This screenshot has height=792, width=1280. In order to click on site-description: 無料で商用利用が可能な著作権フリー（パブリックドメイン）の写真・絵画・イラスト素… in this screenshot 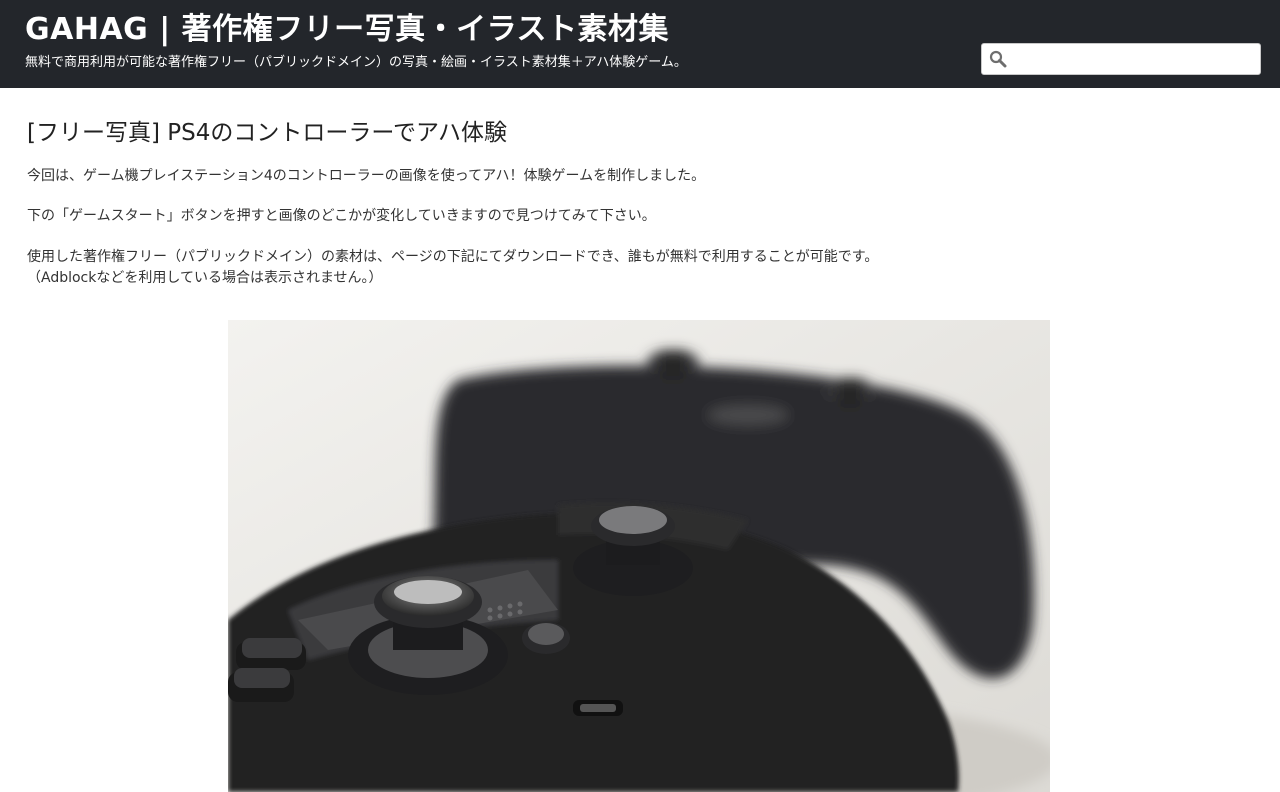, I will do `click(356, 62)`.